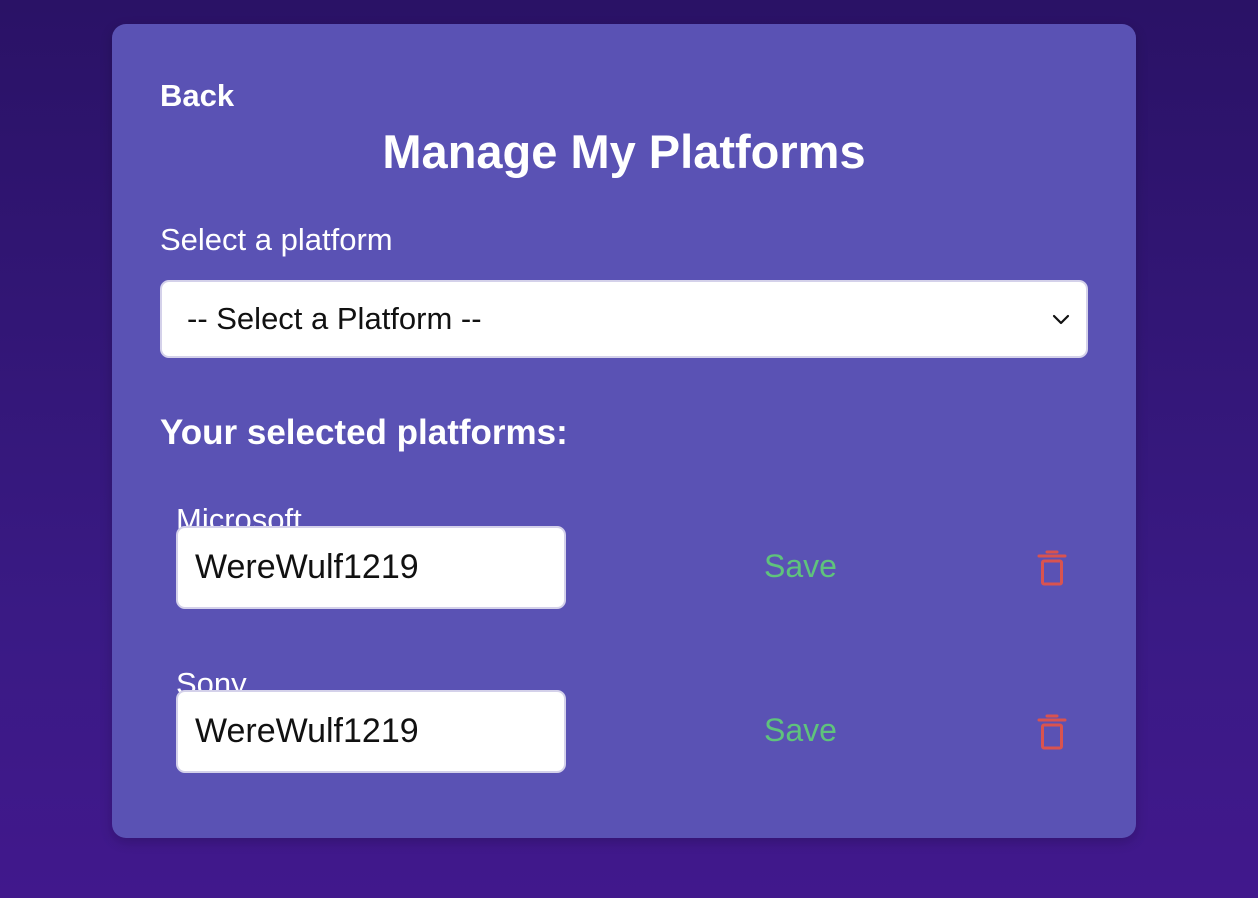 This screenshot has width=1258, height=898. What do you see at coordinates (1061, 319) in the screenshot?
I see `chevron-down-icon` at bounding box center [1061, 319].